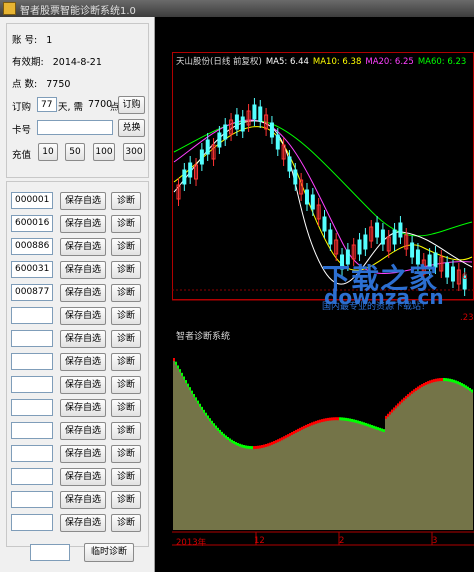 The width and height of the screenshot is (474, 572). I want to click on temp-stock-input, so click(50, 552).